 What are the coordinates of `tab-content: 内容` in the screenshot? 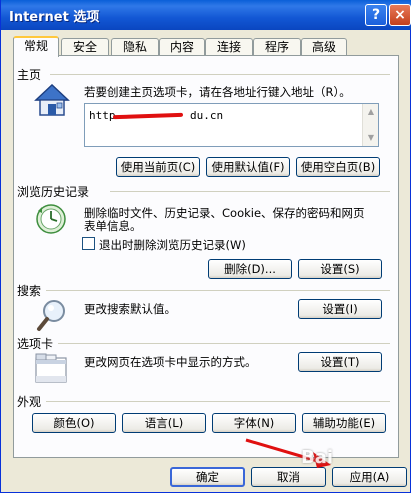 It's located at (182, 47).